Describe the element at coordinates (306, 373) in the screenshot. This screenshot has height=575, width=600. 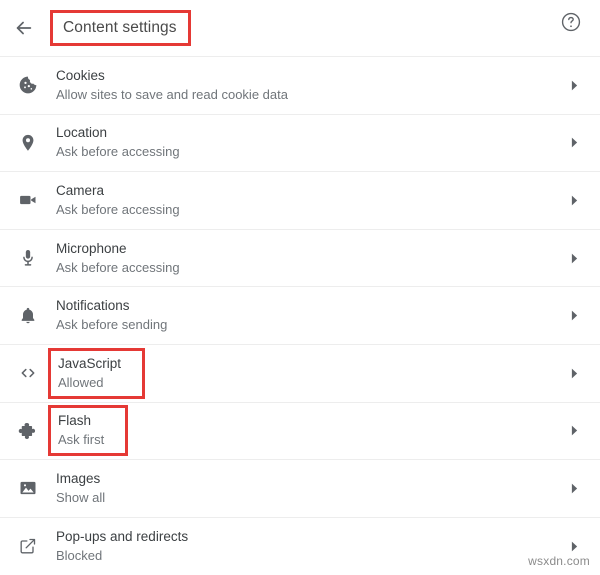
I see `settings-row-text: JavaScript Allowed` at that location.